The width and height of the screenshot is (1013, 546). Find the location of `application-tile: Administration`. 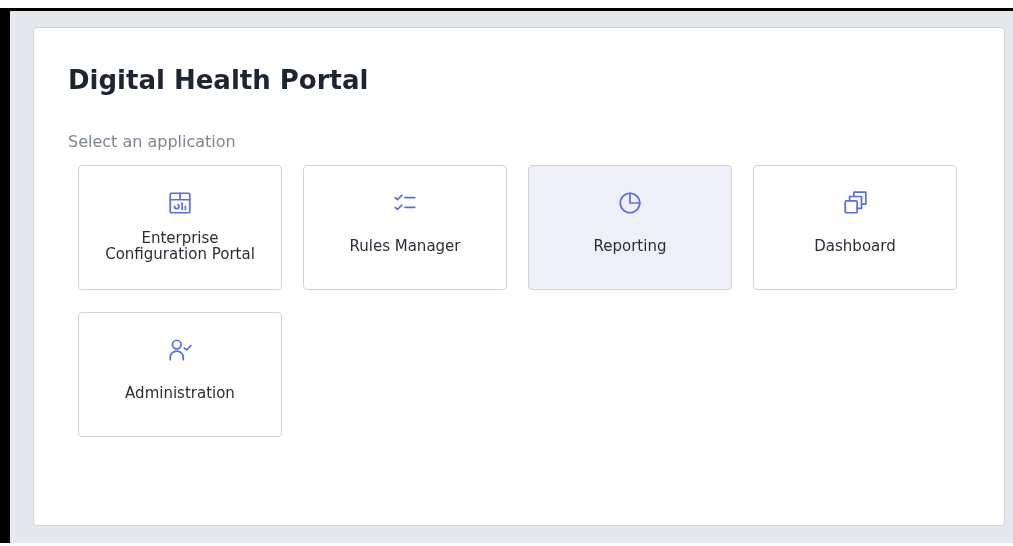

application-tile: Administration is located at coordinates (180, 374).